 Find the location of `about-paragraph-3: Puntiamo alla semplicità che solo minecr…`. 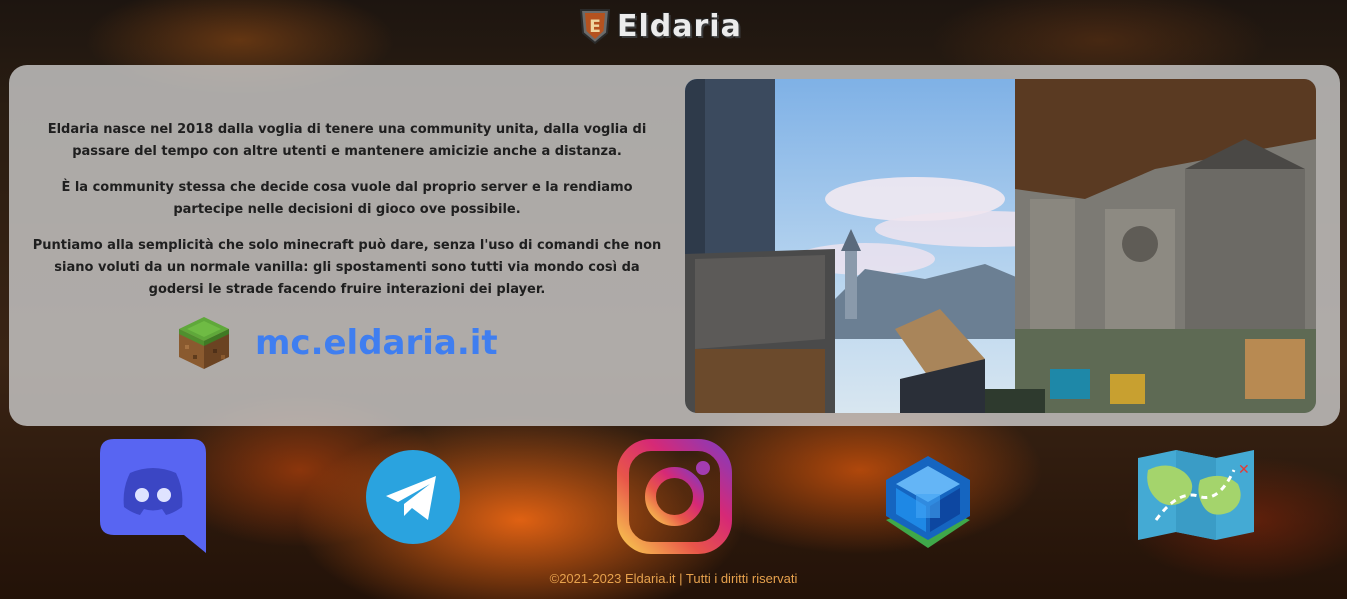

about-paragraph-3: Puntiamo alla semplicità che solo minecr… is located at coordinates (347, 267).